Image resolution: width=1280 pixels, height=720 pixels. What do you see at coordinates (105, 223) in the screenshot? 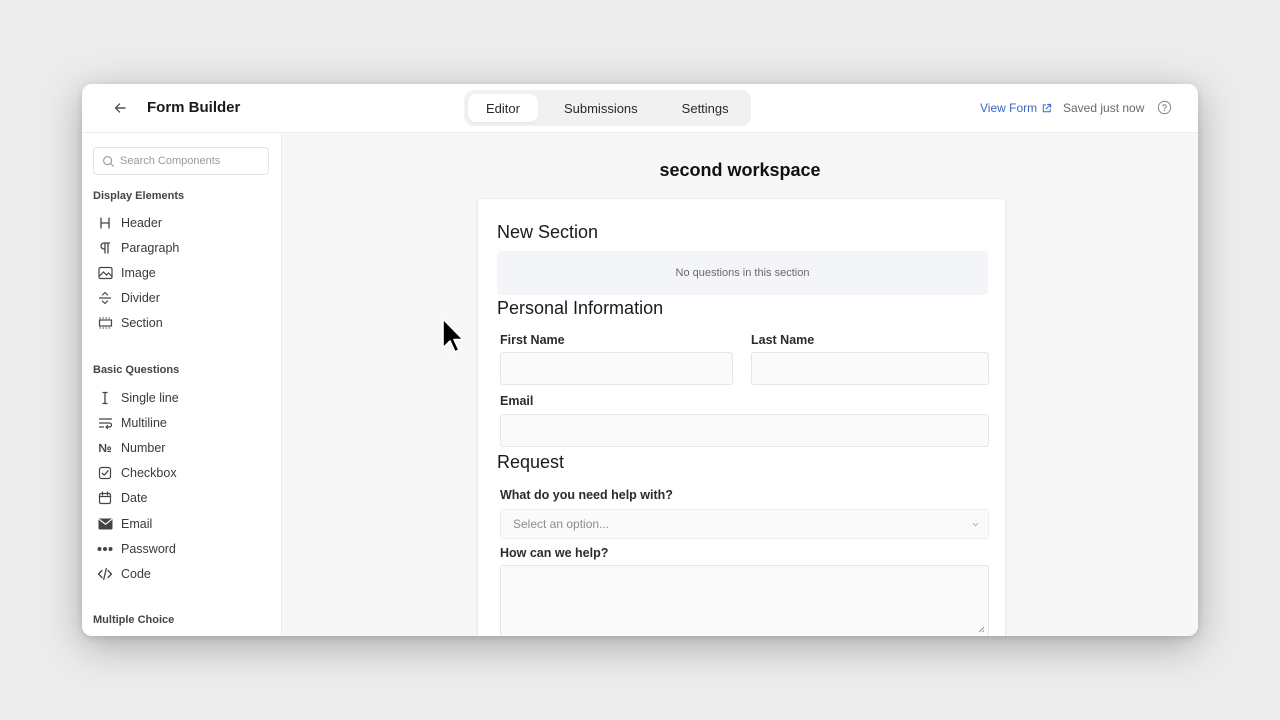
I see `heading-icon` at bounding box center [105, 223].